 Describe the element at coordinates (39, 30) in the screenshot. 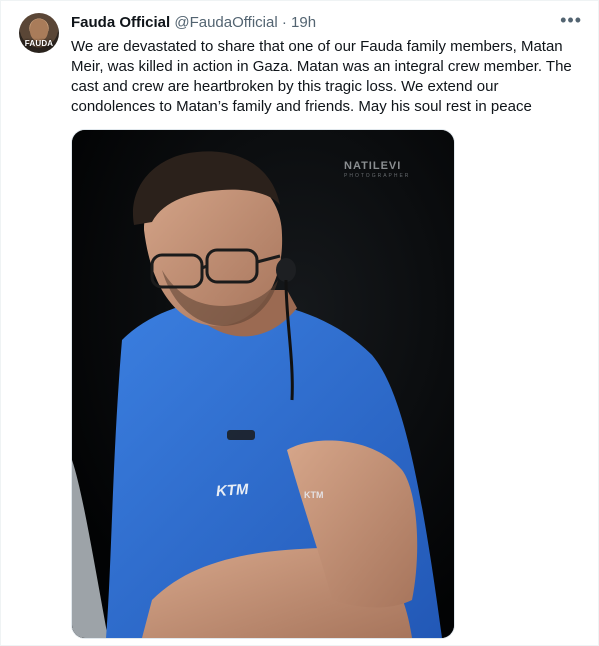

I see `avatar-face` at that location.